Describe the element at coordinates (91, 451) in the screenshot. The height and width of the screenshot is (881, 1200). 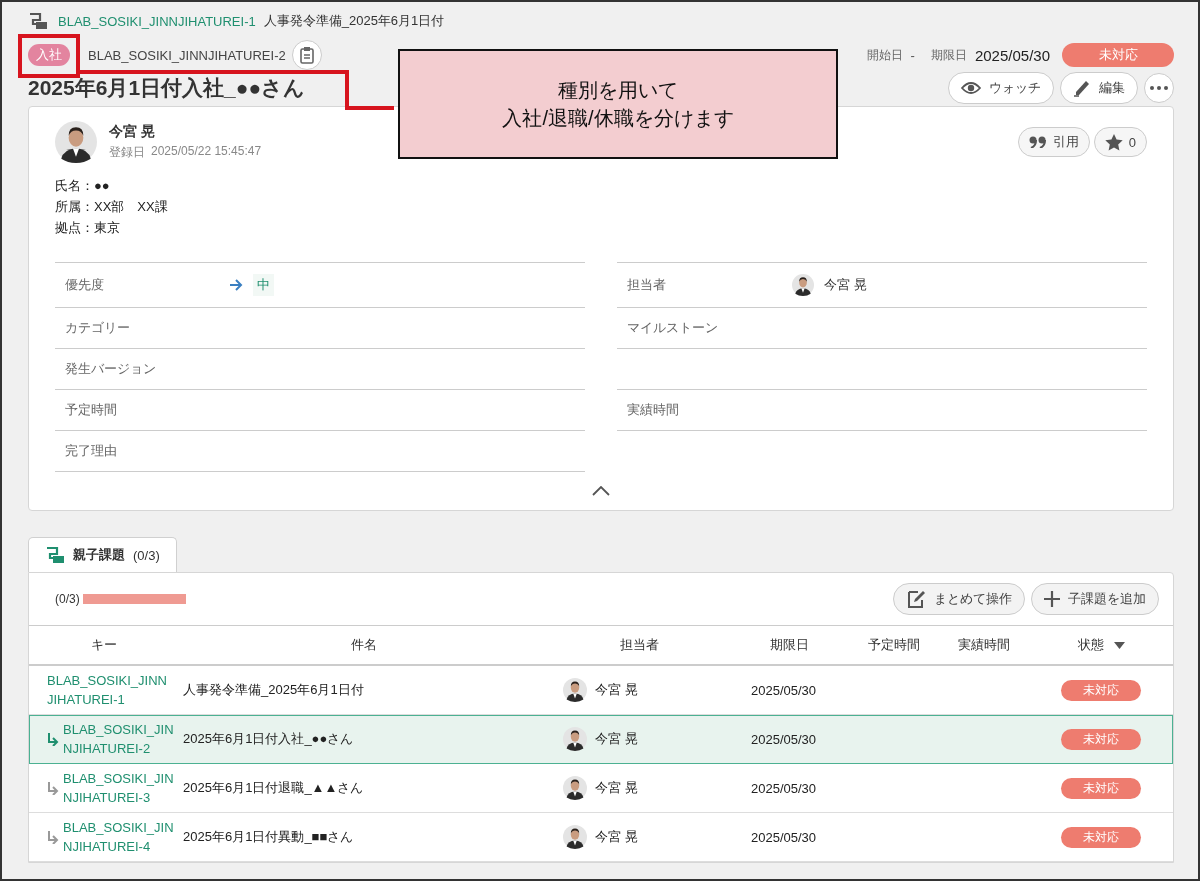
I see `property-label: 完了理由` at that location.